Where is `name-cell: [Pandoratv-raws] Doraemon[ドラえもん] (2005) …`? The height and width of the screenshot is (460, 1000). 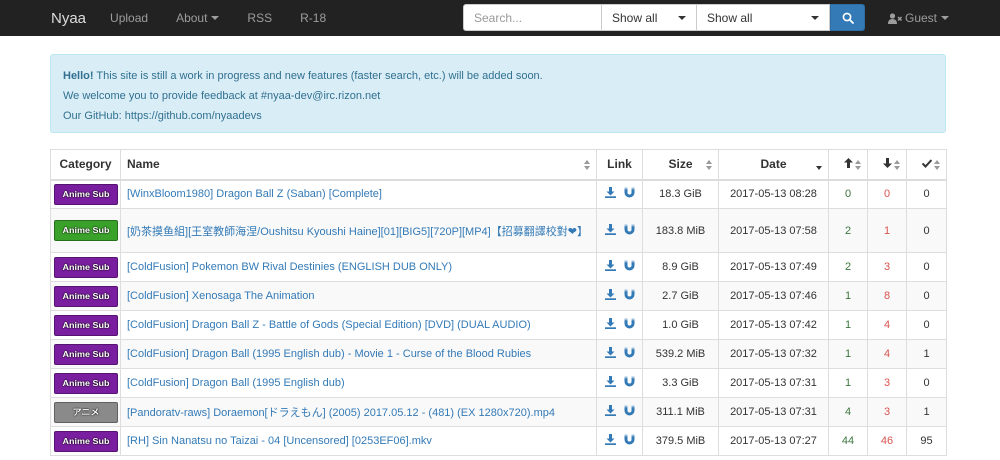 name-cell: [Pandoratv-raws] Doraemon[ドラえもん] (2005) … is located at coordinates (358, 412).